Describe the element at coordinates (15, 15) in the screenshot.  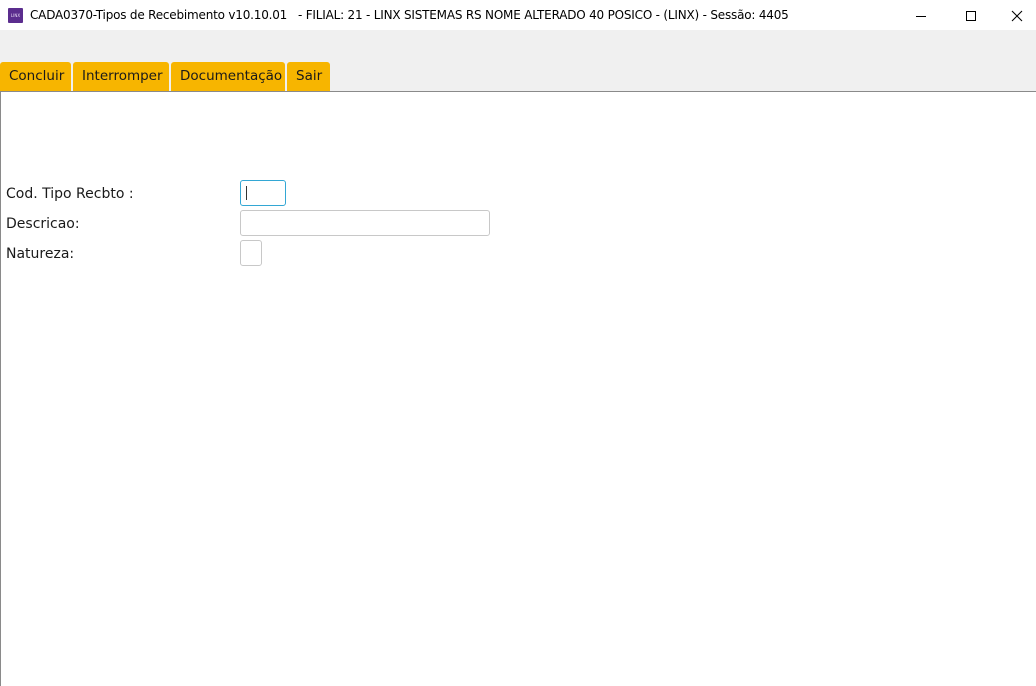
I see `app-logo-icon: LINX` at that location.